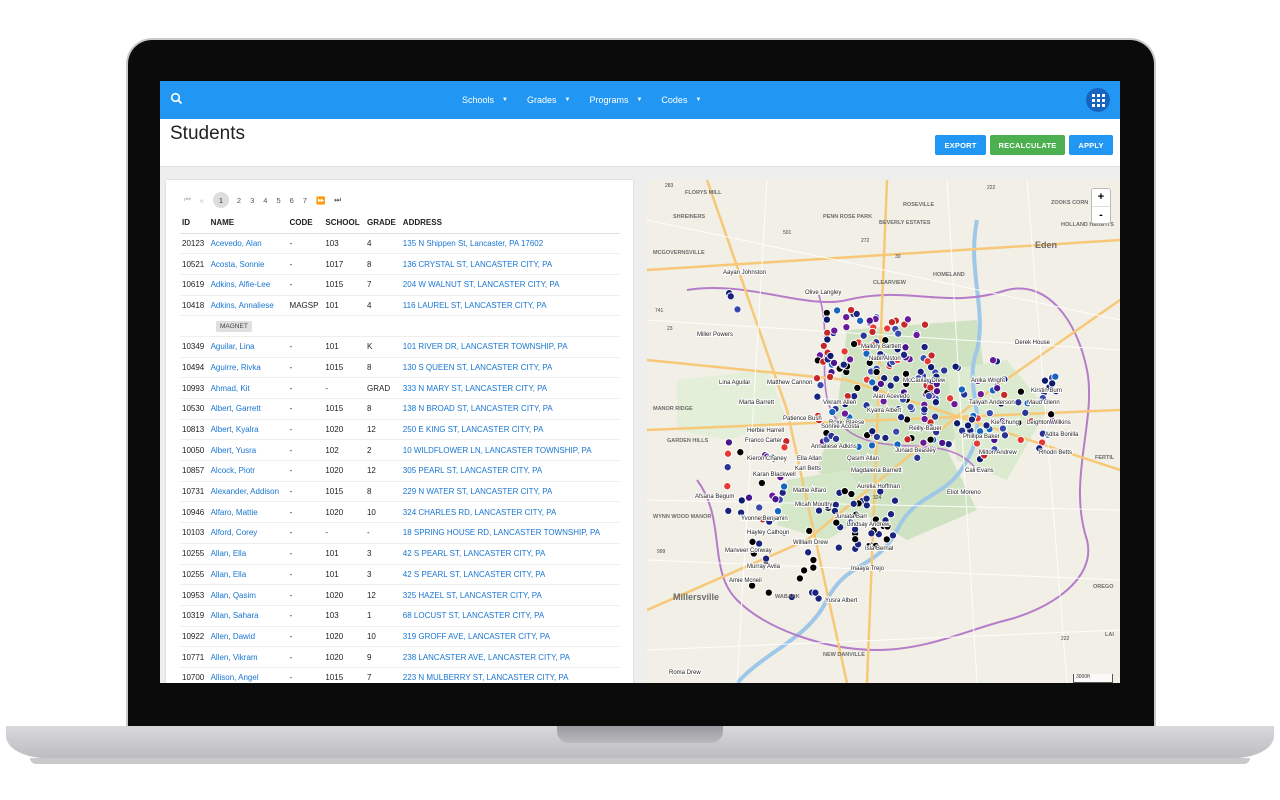 Image resolution: width=1280 pixels, height=800 pixels. What do you see at coordinates (510, 388) in the screenshot?
I see `student-address-link: 333 N MARY ST, LANCASTER CITY, PA` at bounding box center [510, 388].